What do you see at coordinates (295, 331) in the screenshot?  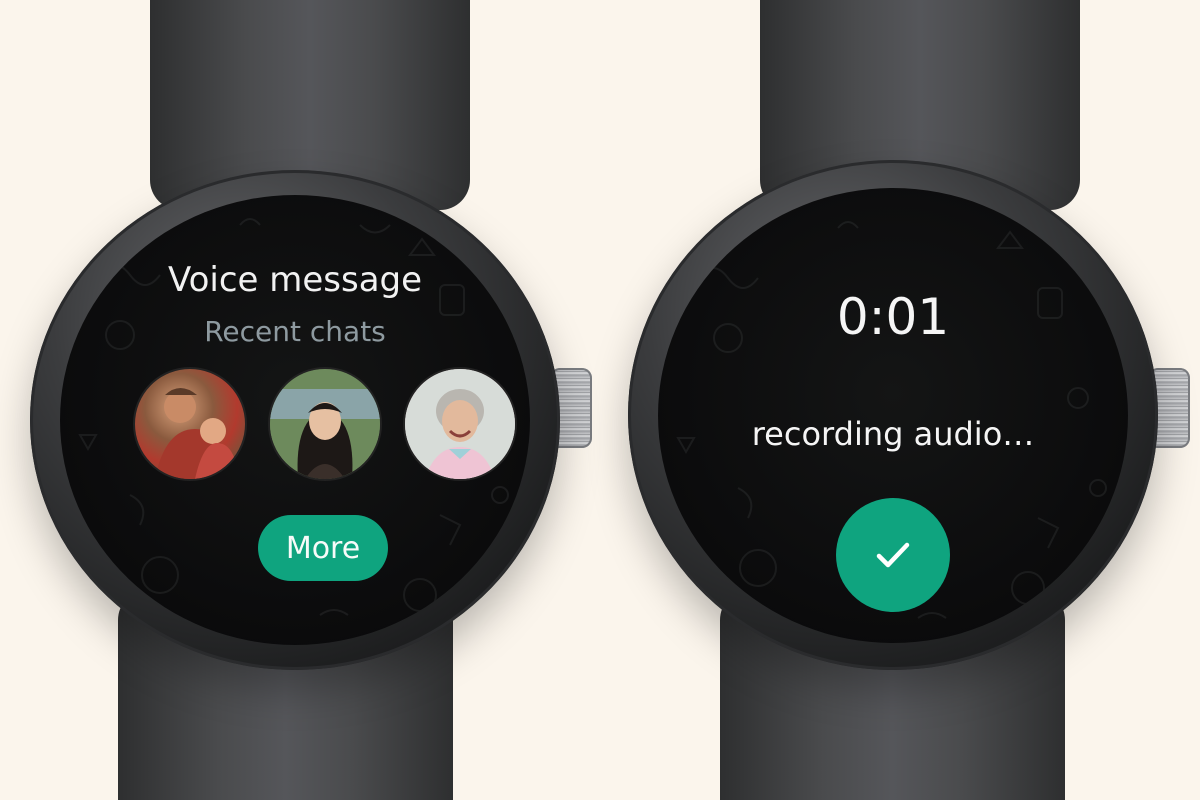 I see `section-subtitle: Recent chats` at bounding box center [295, 331].